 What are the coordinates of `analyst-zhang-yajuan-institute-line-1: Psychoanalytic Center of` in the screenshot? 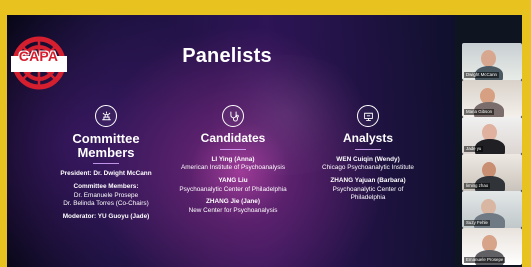 It's located at (368, 189).